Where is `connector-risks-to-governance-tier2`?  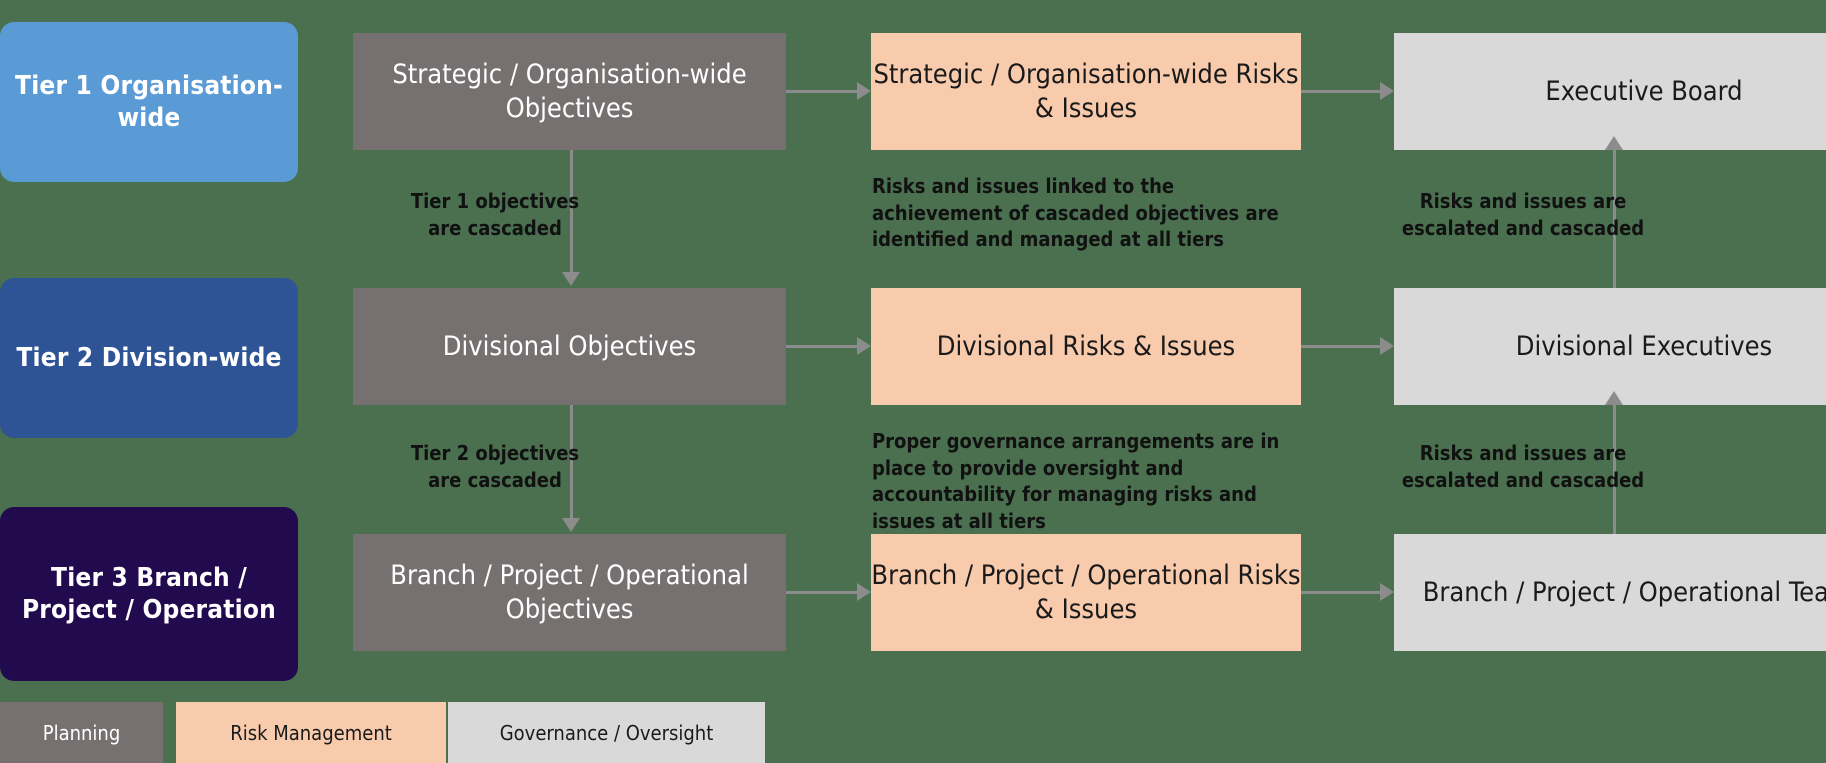
connector-risks-to-governance-tier2 is located at coordinates (1340, 346).